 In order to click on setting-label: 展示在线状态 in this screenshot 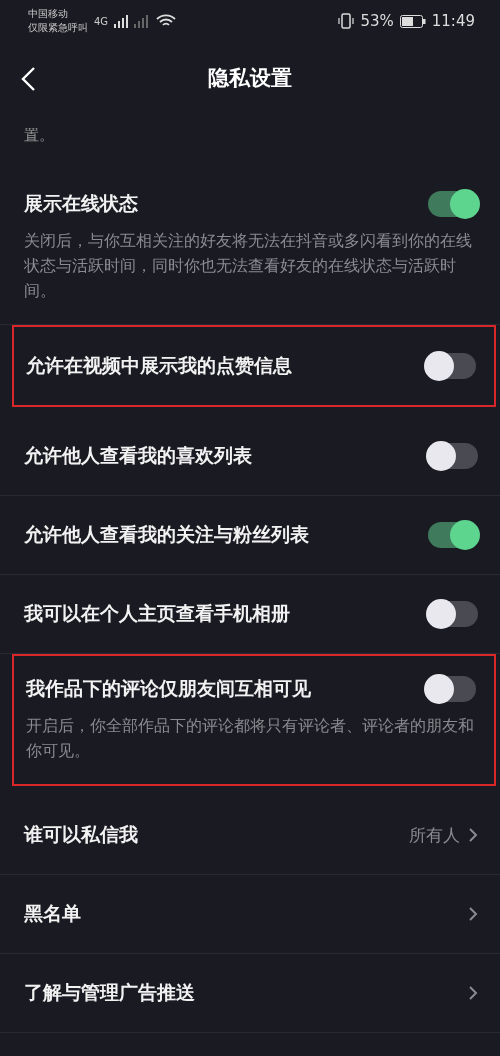, I will do `click(81, 203)`.